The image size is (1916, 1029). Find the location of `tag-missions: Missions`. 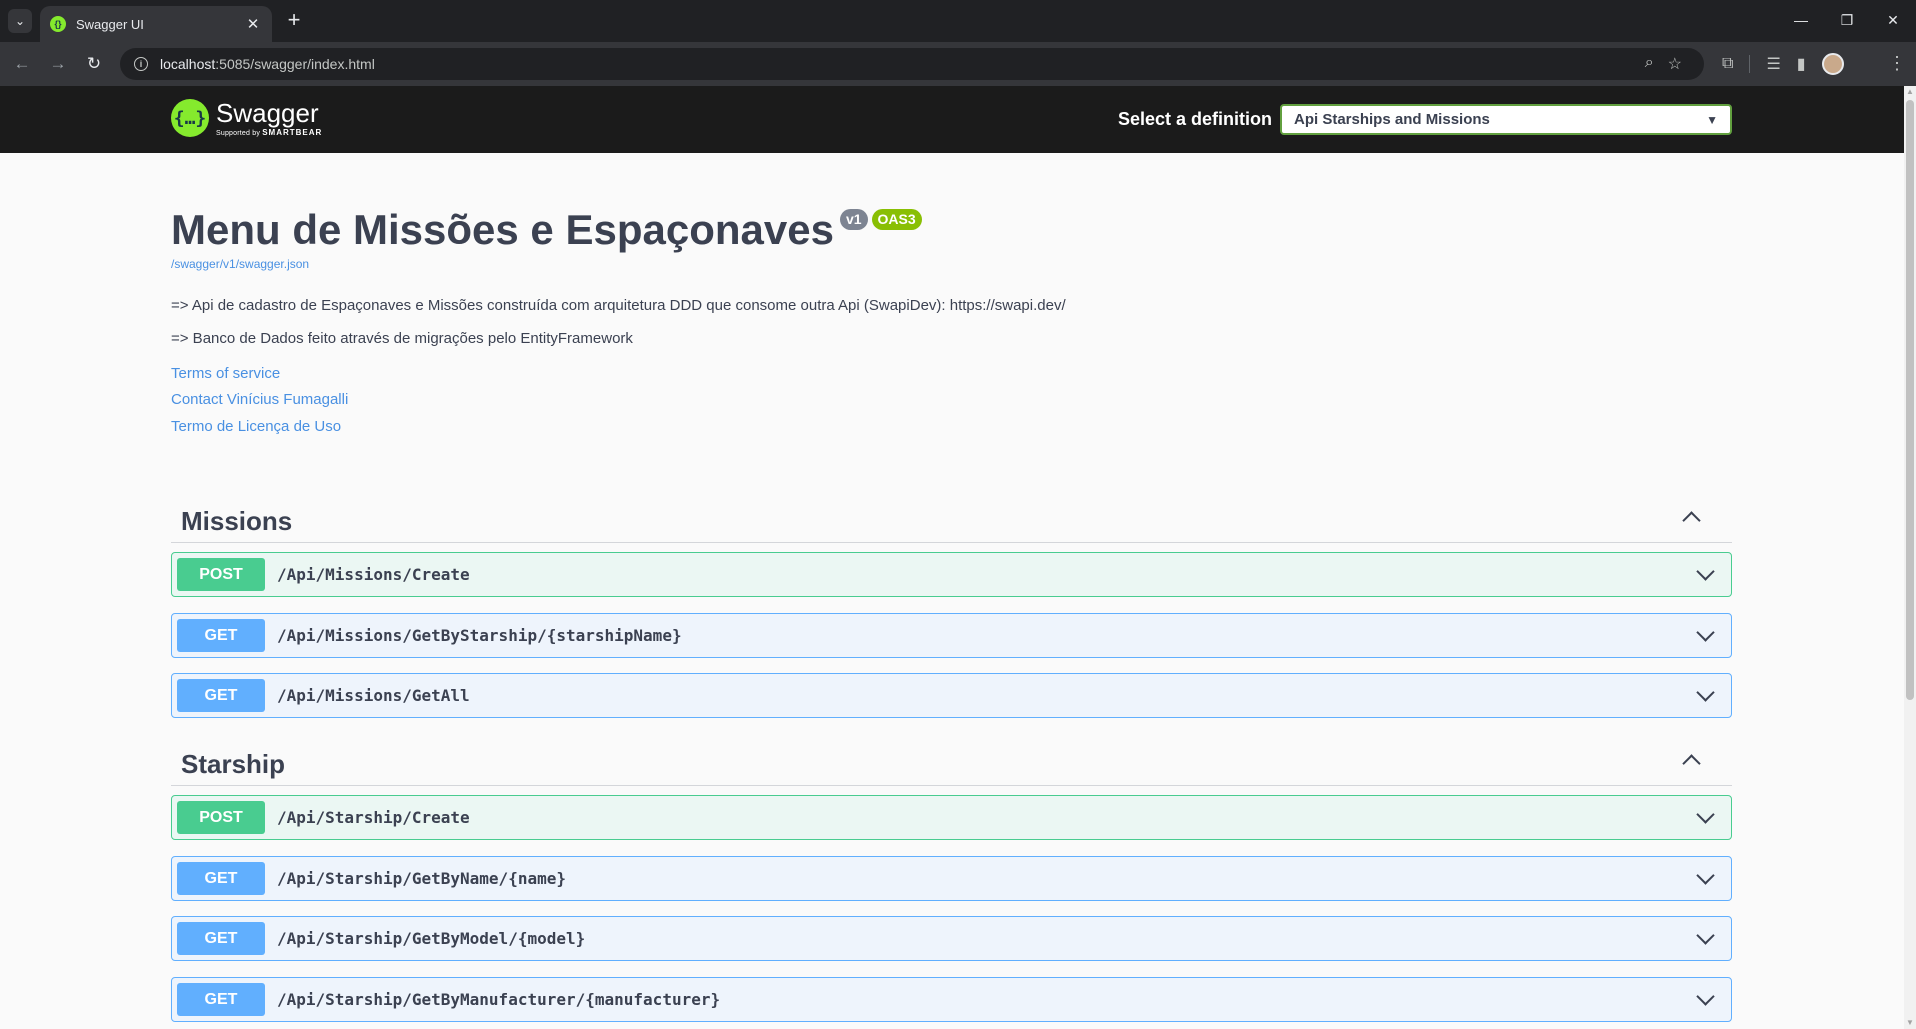

tag-missions: Missions is located at coordinates (951, 519).